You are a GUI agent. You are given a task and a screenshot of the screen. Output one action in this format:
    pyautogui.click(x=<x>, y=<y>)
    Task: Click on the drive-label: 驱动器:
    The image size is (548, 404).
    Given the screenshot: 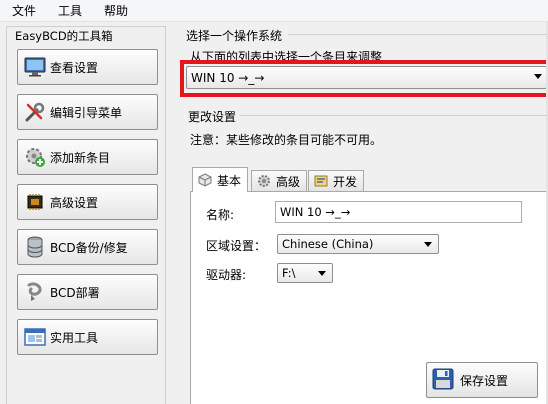 What is the action you would take?
    pyautogui.click(x=226, y=275)
    